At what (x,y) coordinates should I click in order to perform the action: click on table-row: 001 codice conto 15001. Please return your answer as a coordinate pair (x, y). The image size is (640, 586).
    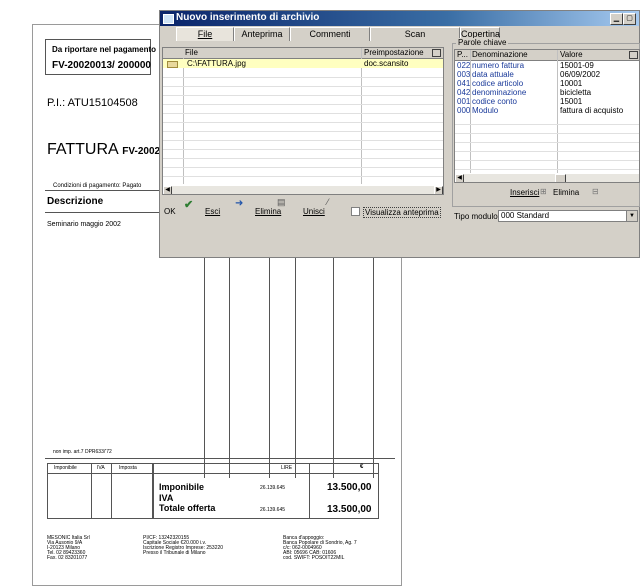
    Looking at the image, I should click on (547, 101).